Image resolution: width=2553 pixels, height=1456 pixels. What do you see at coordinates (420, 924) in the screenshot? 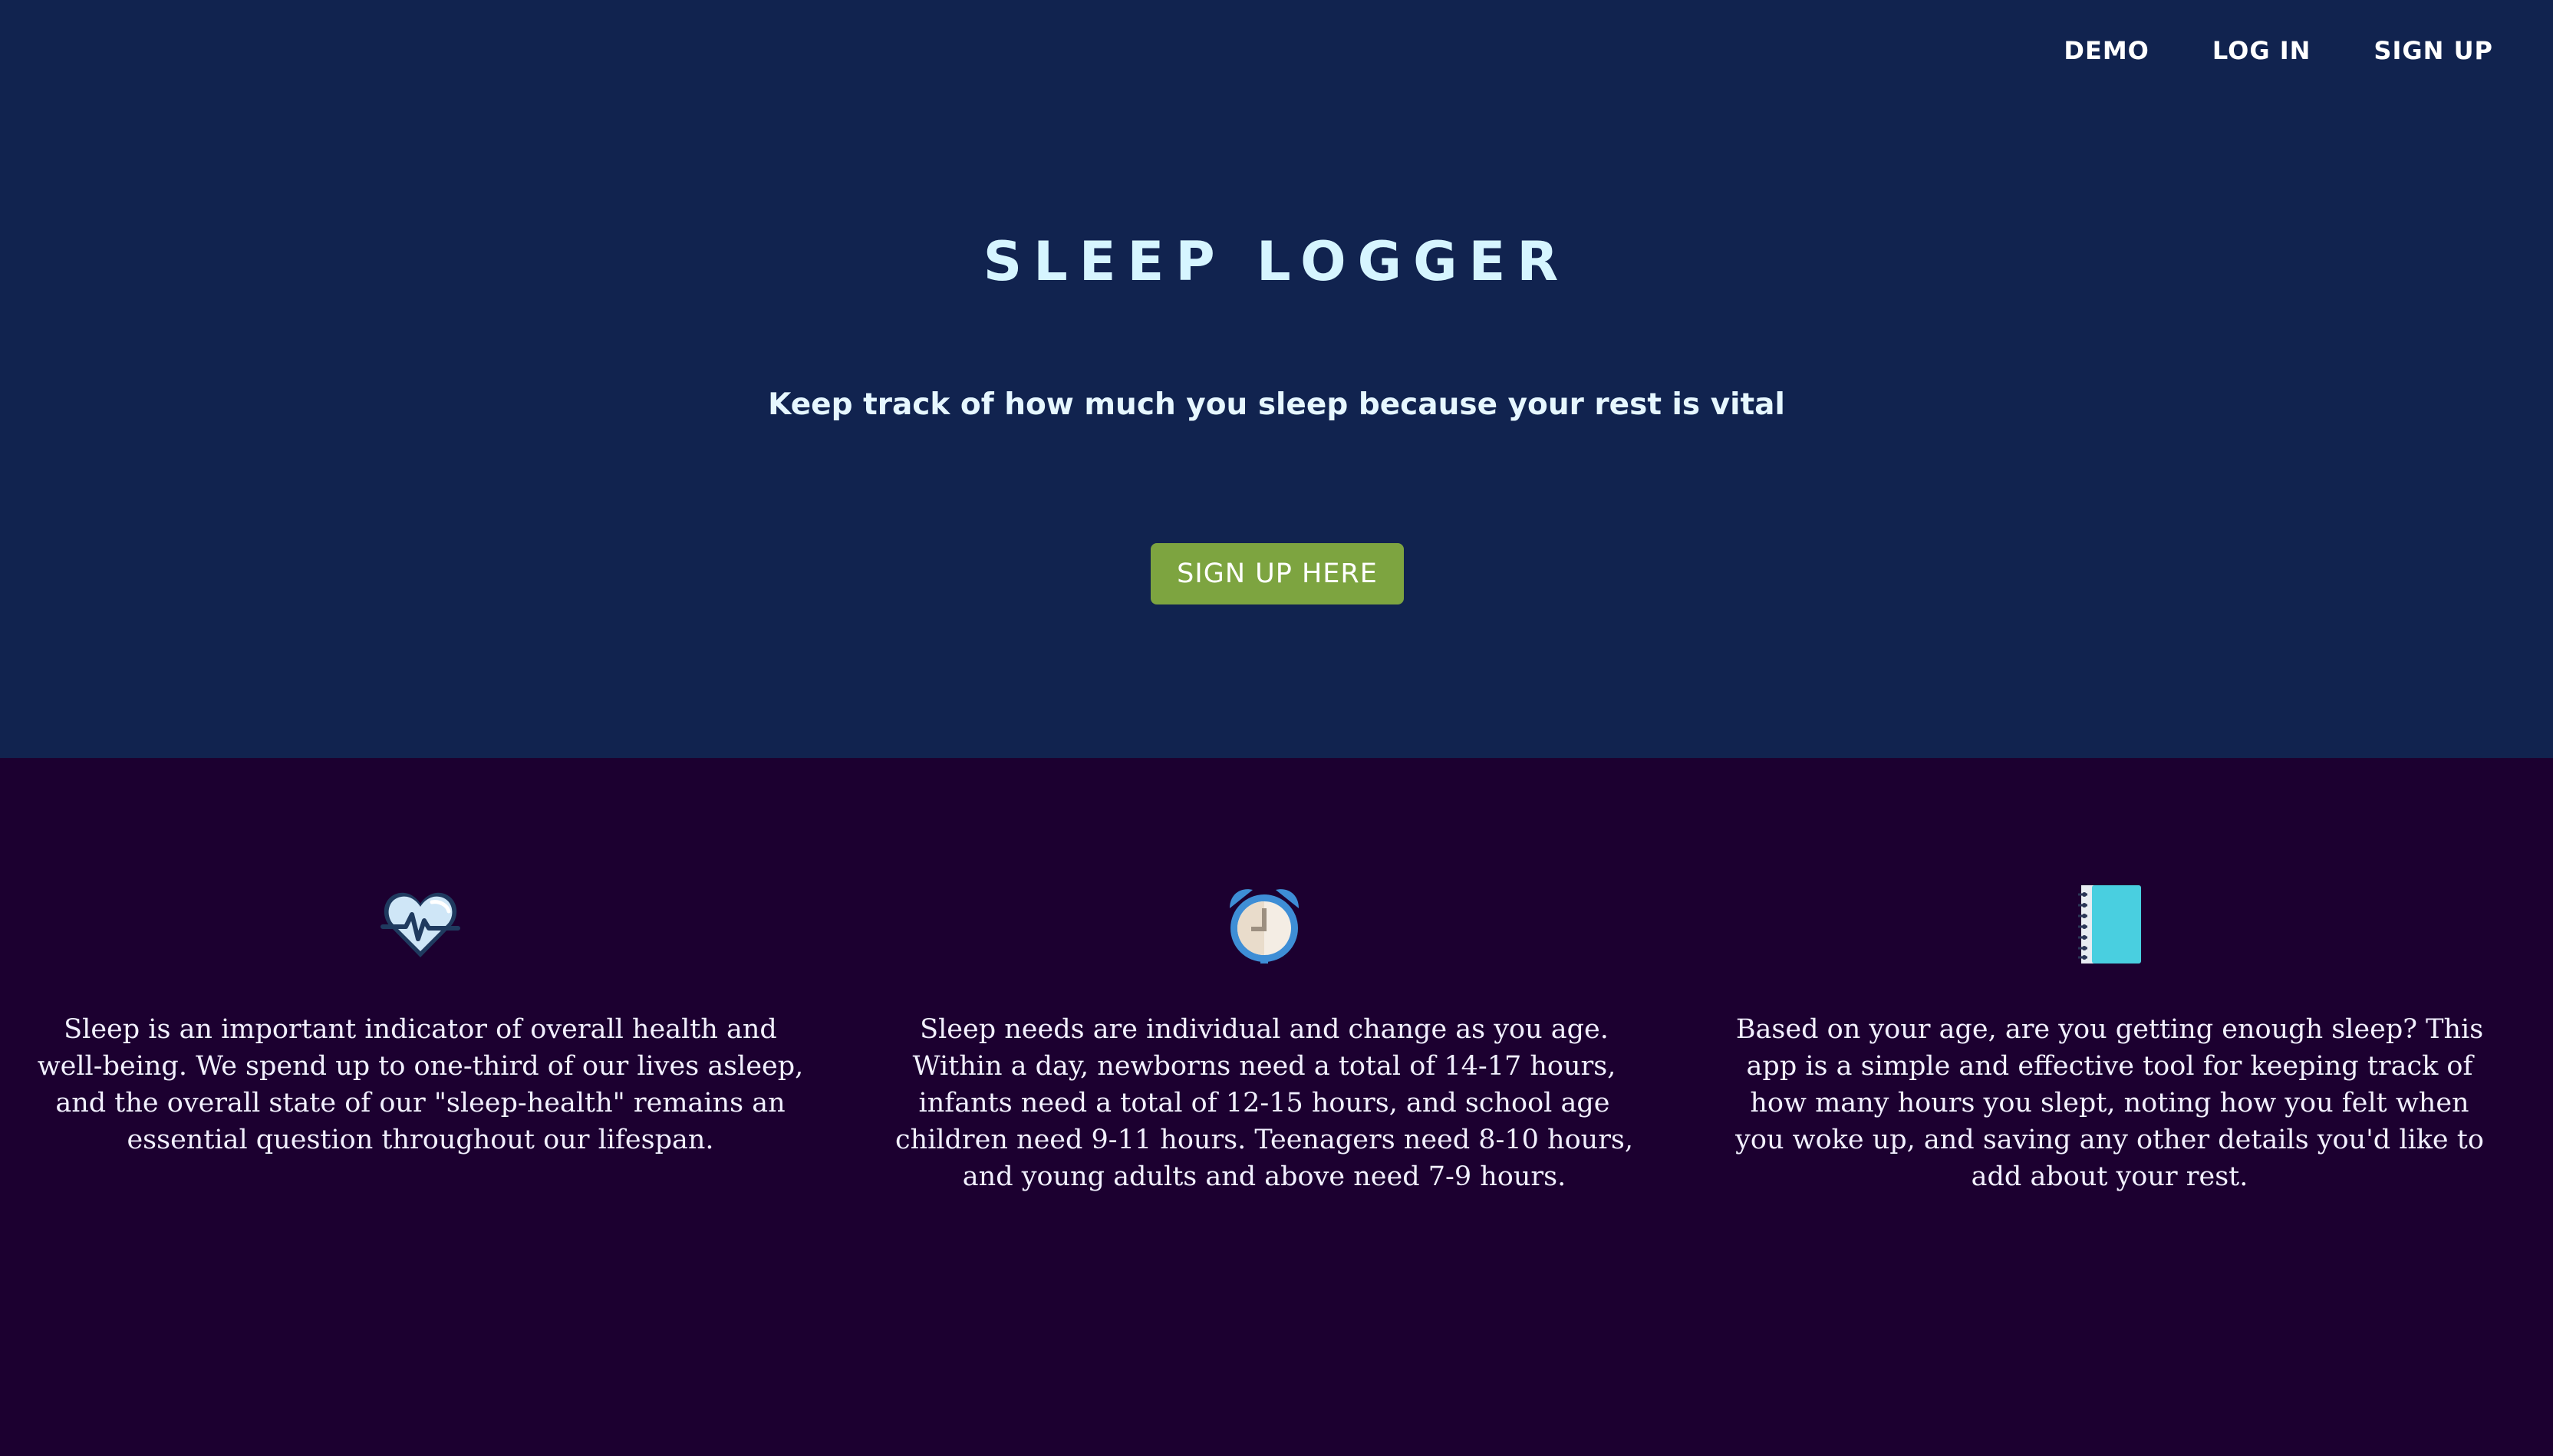
I see `heart-pulse-icon` at bounding box center [420, 924].